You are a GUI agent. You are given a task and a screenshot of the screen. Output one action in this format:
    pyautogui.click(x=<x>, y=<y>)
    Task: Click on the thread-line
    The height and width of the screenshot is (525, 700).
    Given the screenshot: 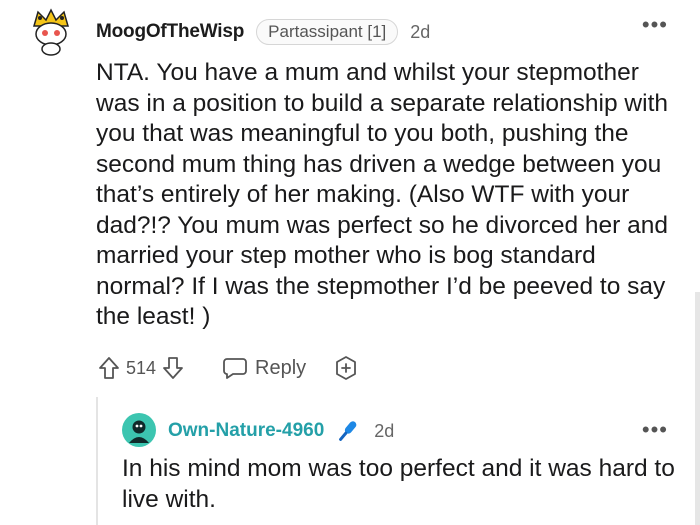 What is the action you would take?
    pyautogui.click(x=97, y=461)
    